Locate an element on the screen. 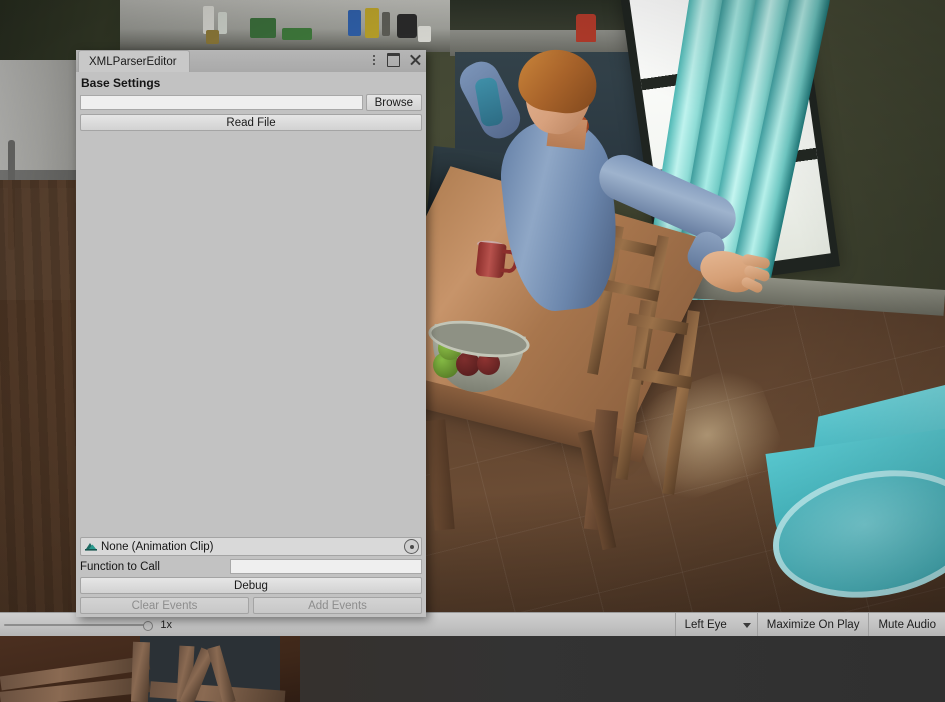  mute-audio-label: Mute Audio is located at coordinates (907, 625).